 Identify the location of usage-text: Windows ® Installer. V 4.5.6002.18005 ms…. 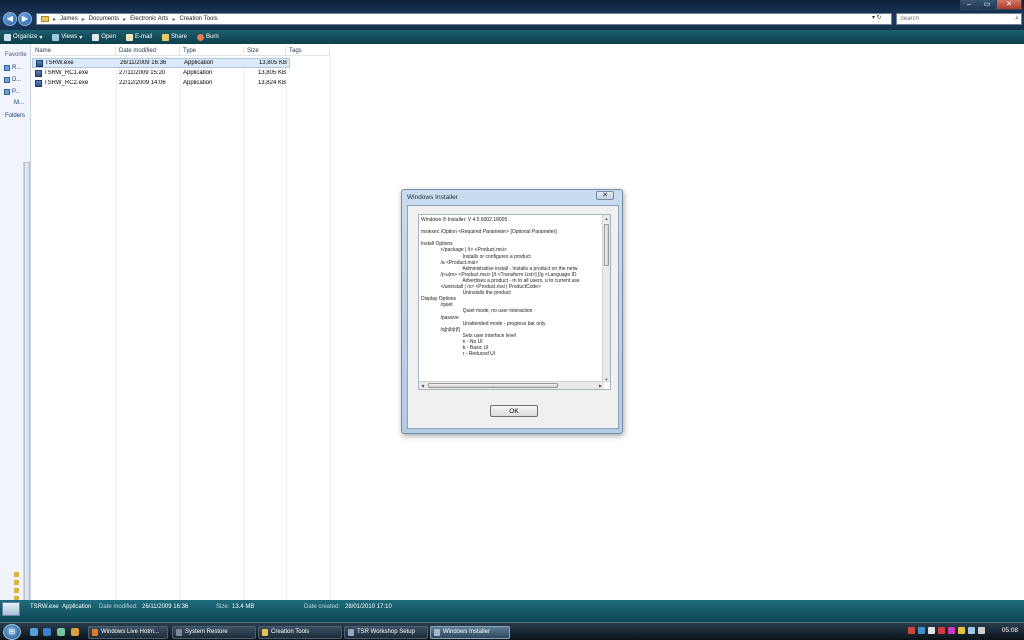
(500, 287).